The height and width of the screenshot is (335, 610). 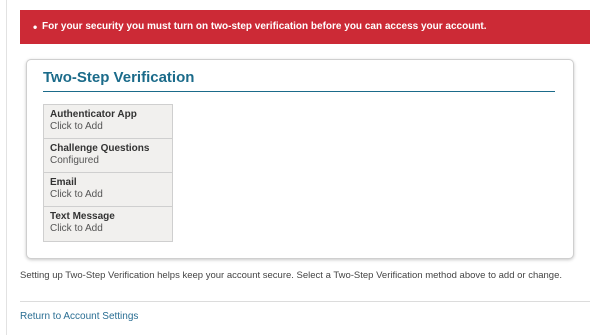 What do you see at coordinates (6, 167) in the screenshot?
I see `left-border` at bounding box center [6, 167].